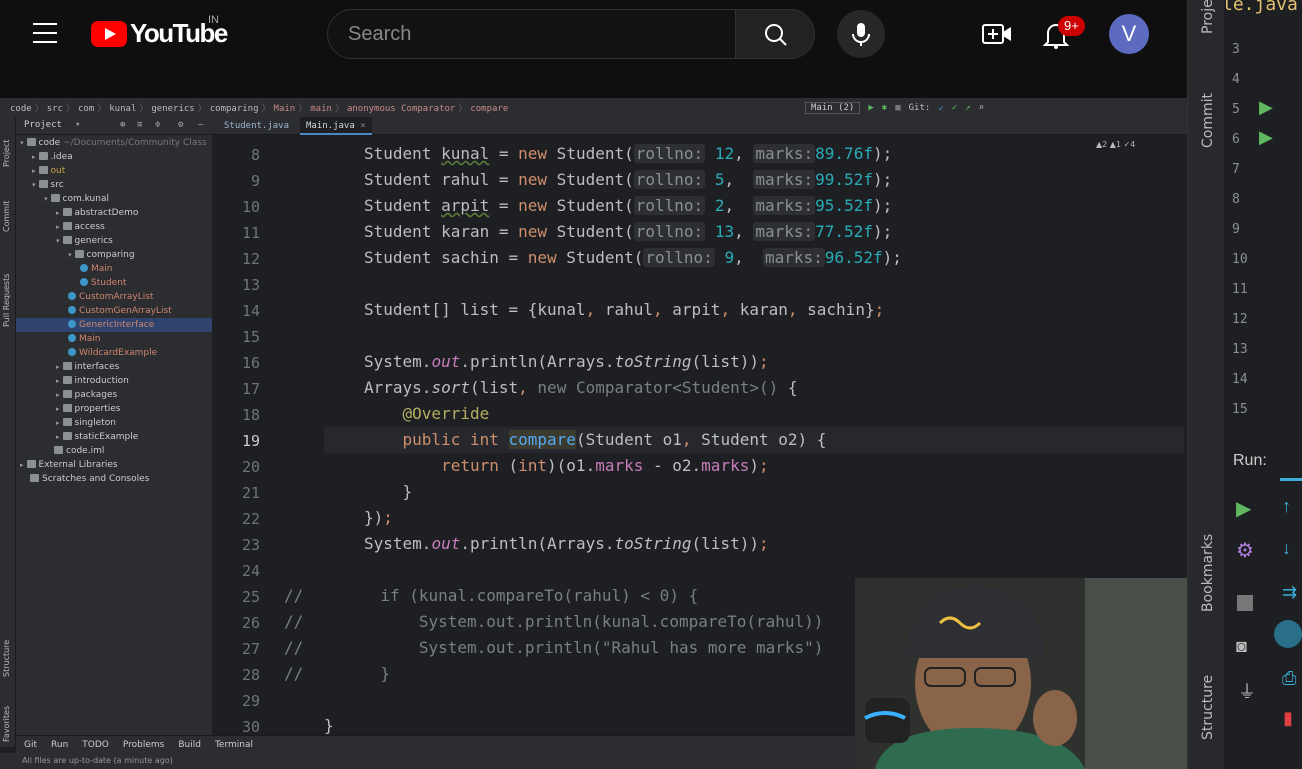 This screenshot has height=769, width=1302. I want to click on chevron-down-icon: ▾, so click(77, 125).